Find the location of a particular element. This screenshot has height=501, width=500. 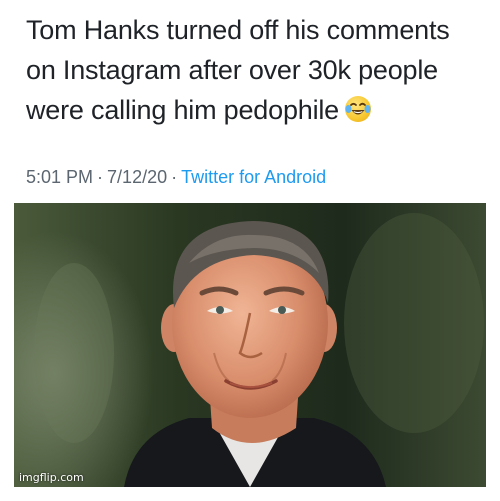

face-with-tears-of-joy-icon is located at coordinates (358, 109).